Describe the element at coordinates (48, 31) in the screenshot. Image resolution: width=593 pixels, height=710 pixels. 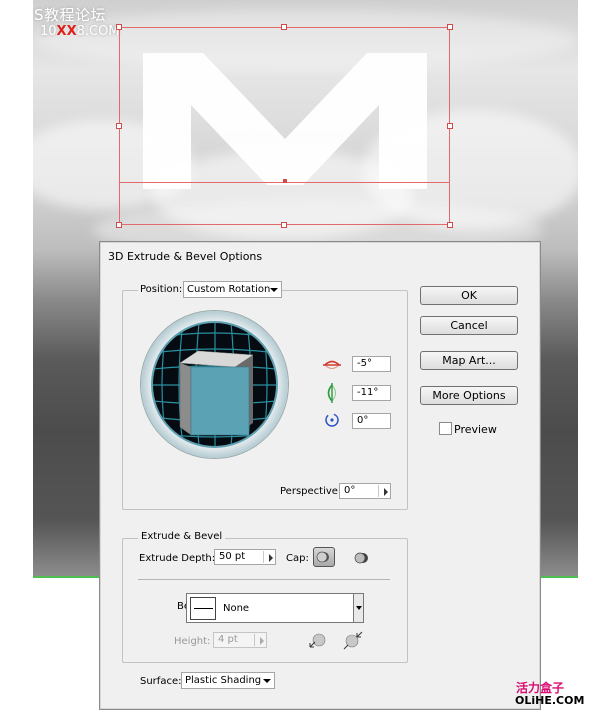
I see `watermark-url-prefix: 10` at that location.